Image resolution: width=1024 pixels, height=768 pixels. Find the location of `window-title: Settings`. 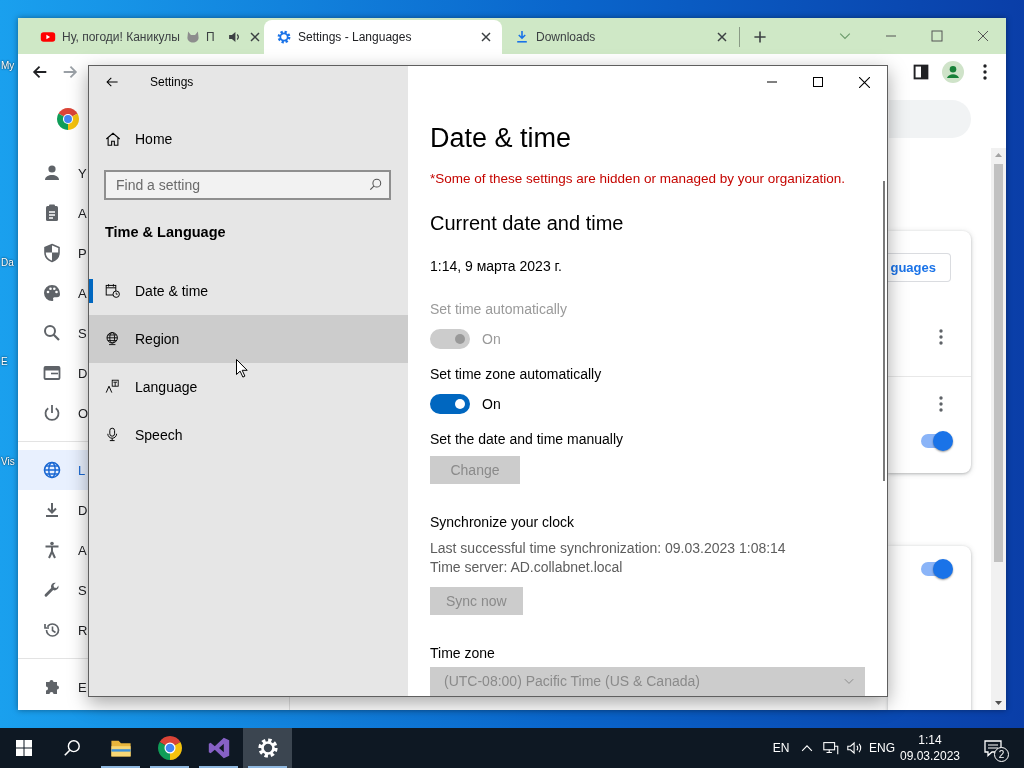

window-title: Settings is located at coordinates (172, 82).